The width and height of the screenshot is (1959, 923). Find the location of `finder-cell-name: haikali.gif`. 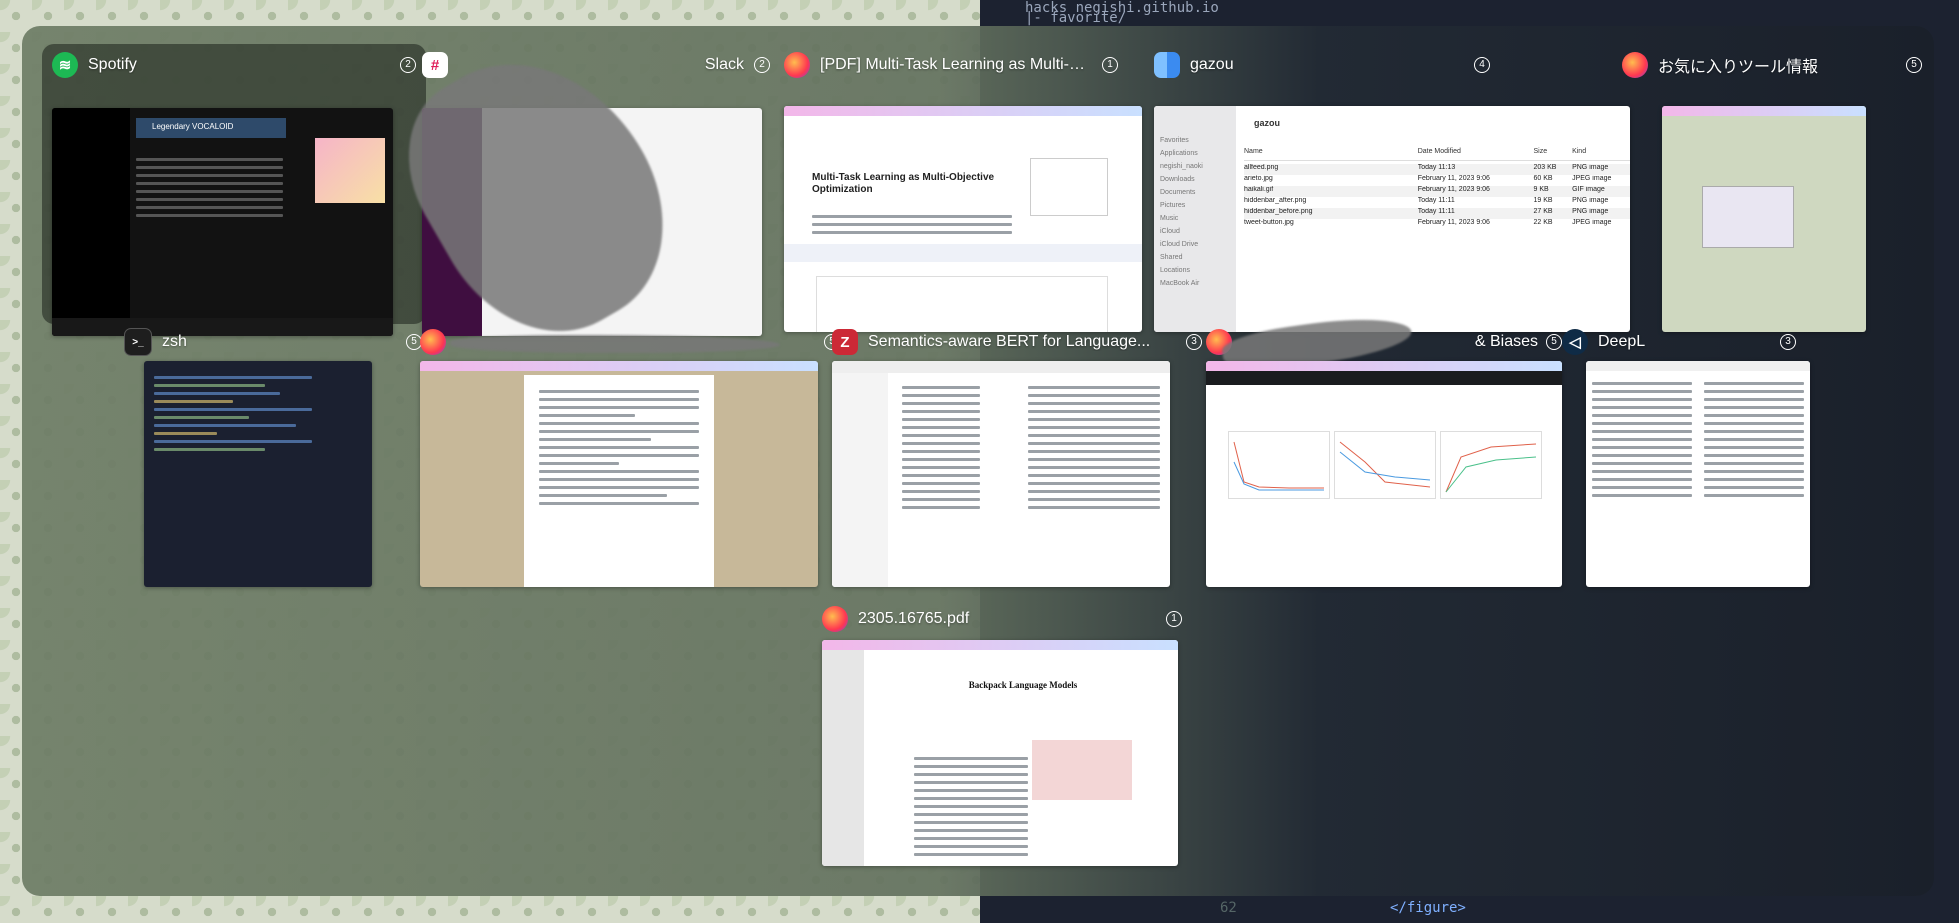

finder-cell-name: haikali.gif is located at coordinates (1259, 189).